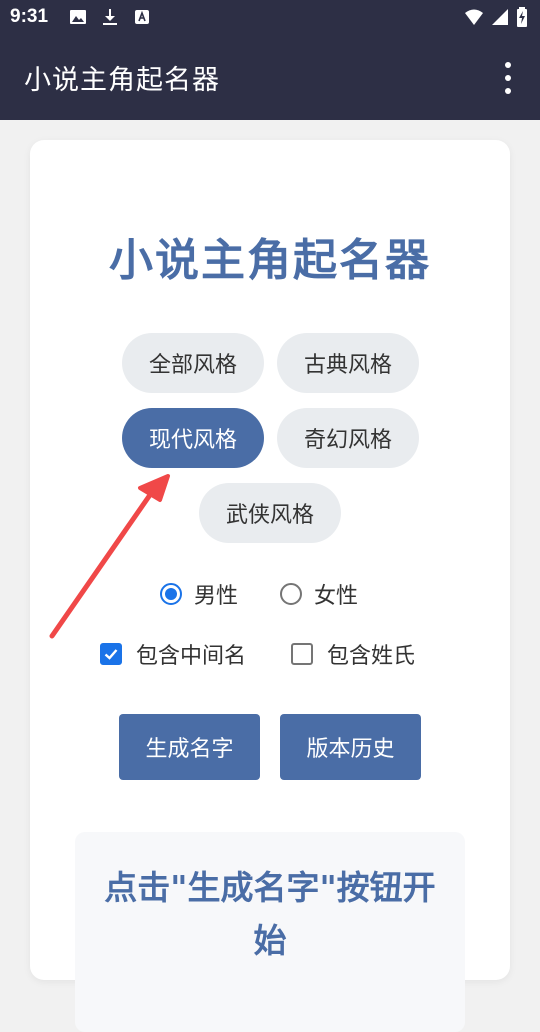 This screenshot has width=540, height=1032. I want to click on gender-male-label: 男性, so click(216, 596).